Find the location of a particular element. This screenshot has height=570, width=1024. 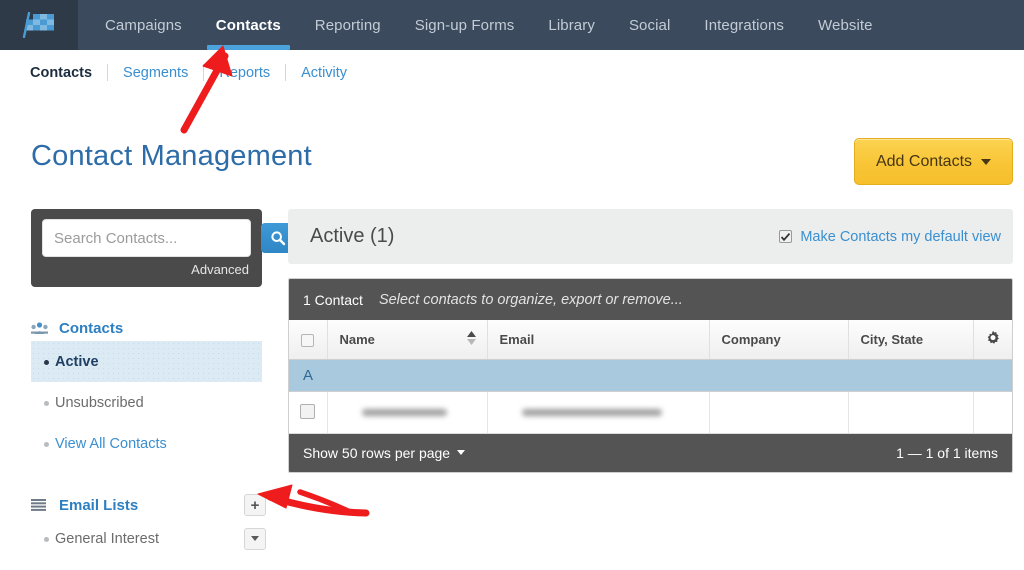

app-logo is located at coordinates (39, 25).